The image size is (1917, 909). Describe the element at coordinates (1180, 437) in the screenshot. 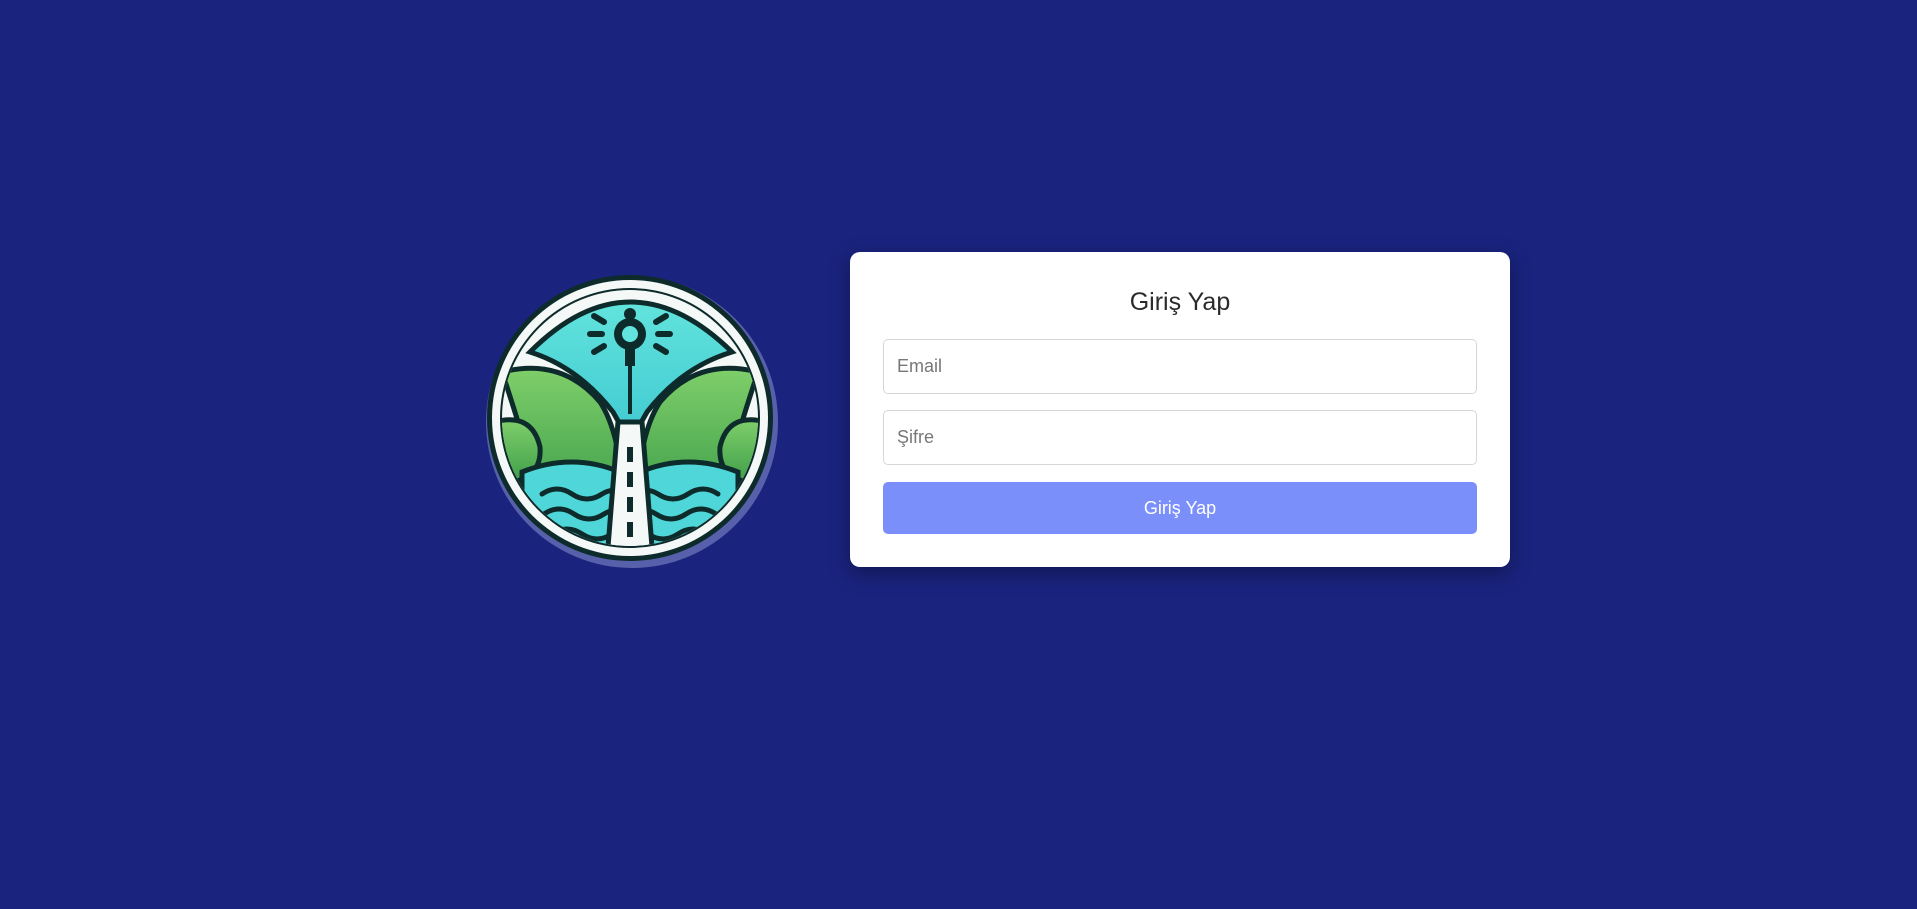

I see `password-input` at that location.